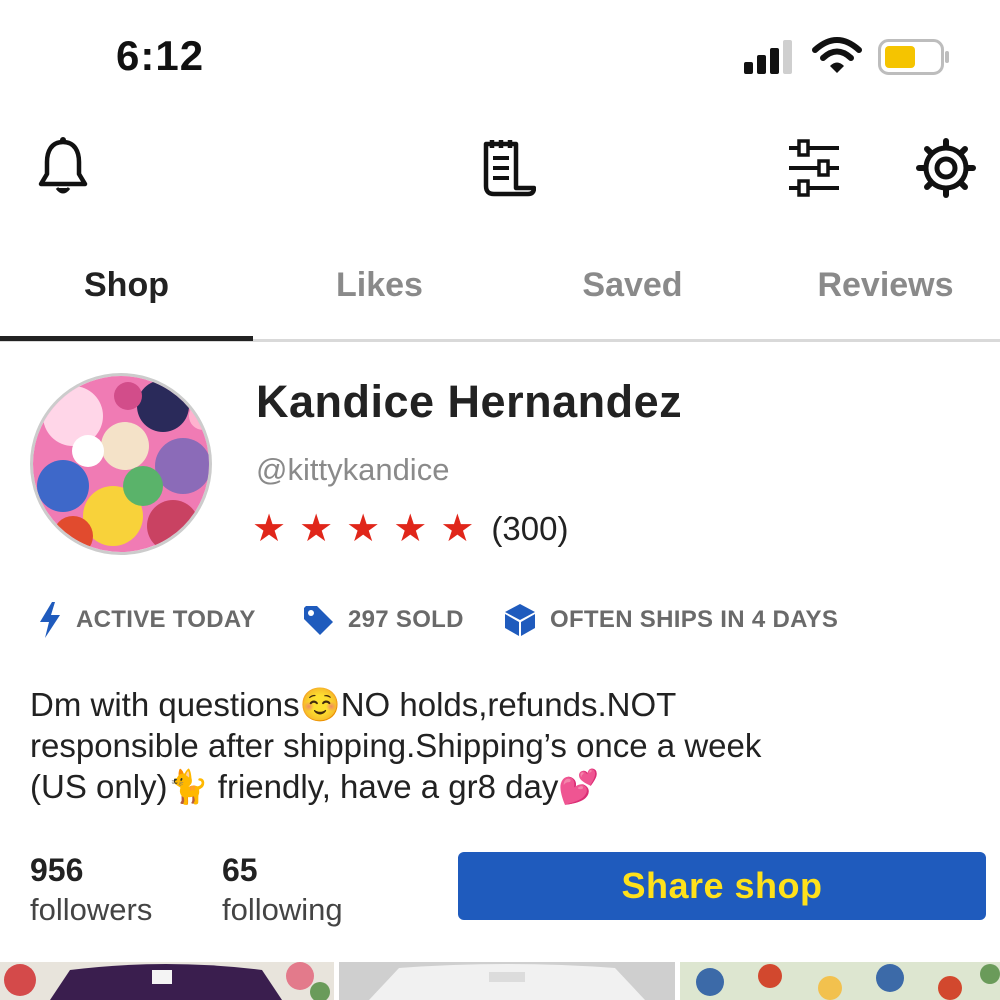 This screenshot has height=1000, width=1000. Describe the element at coordinates (406, 619) in the screenshot. I see `badge-label: 297 SOLD` at that location.